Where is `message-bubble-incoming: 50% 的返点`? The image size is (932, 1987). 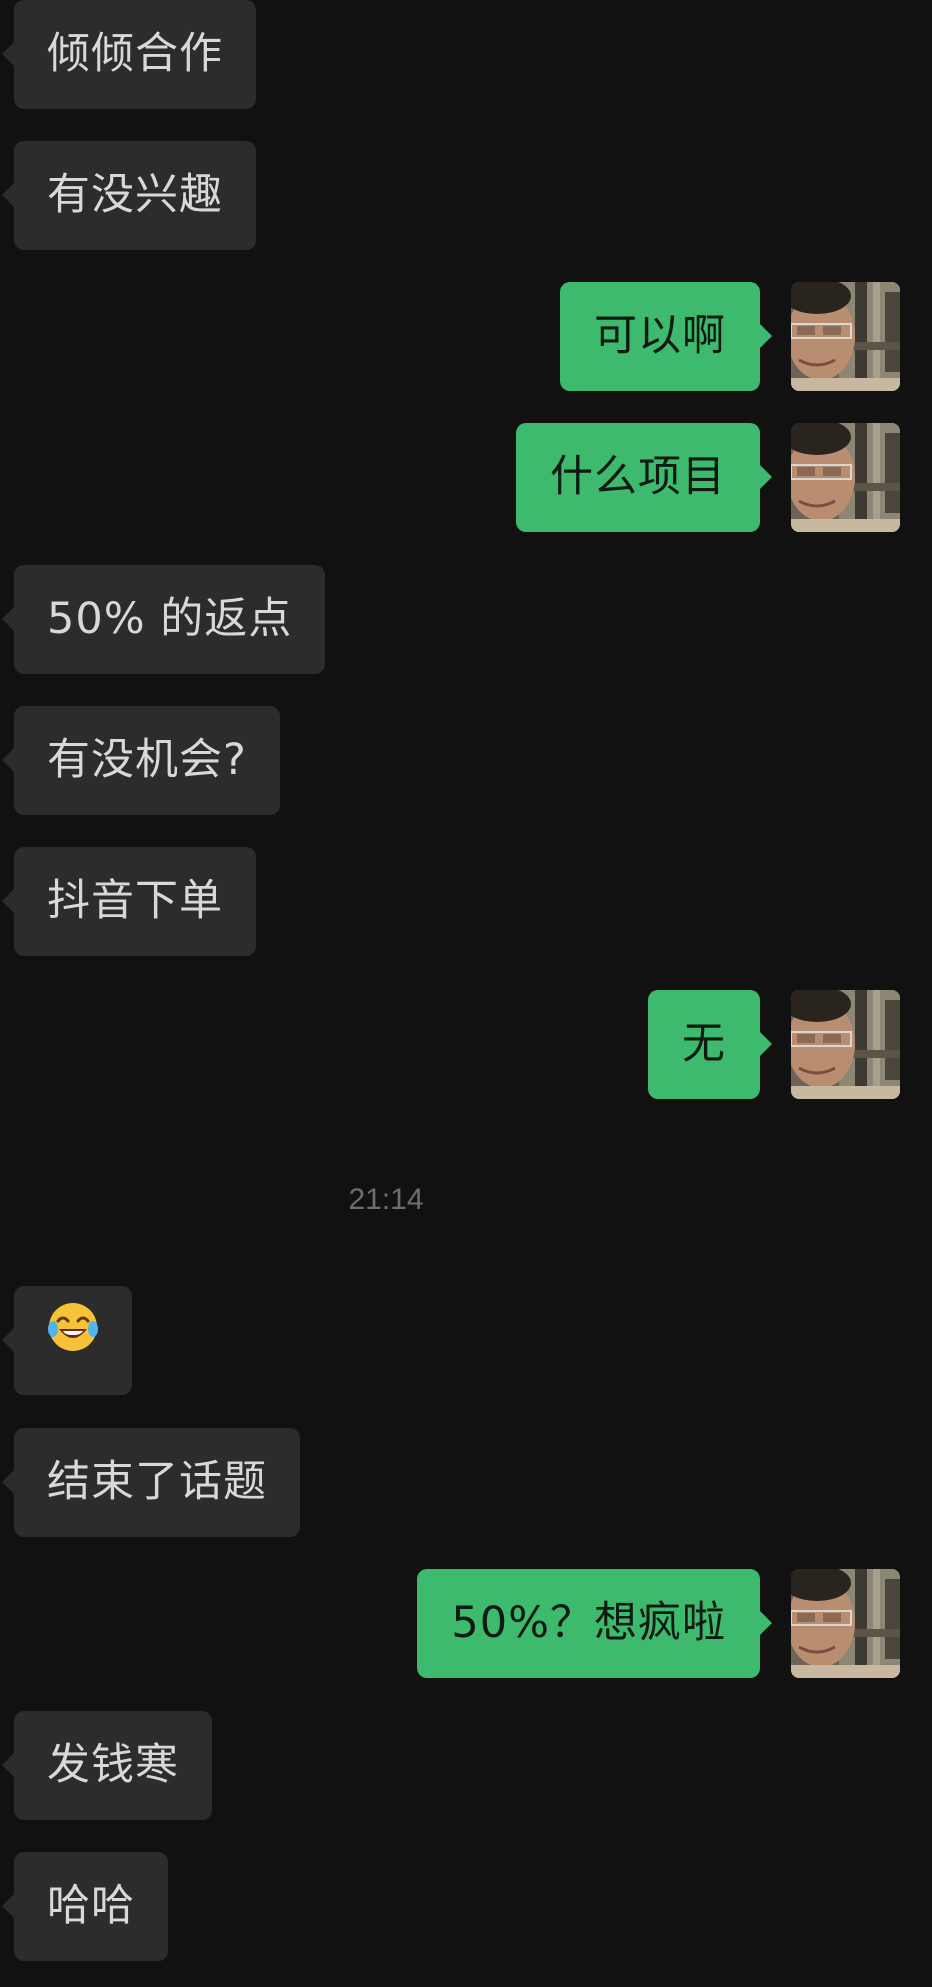 message-bubble-incoming: 50% 的返点 is located at coordinates (163, 619).